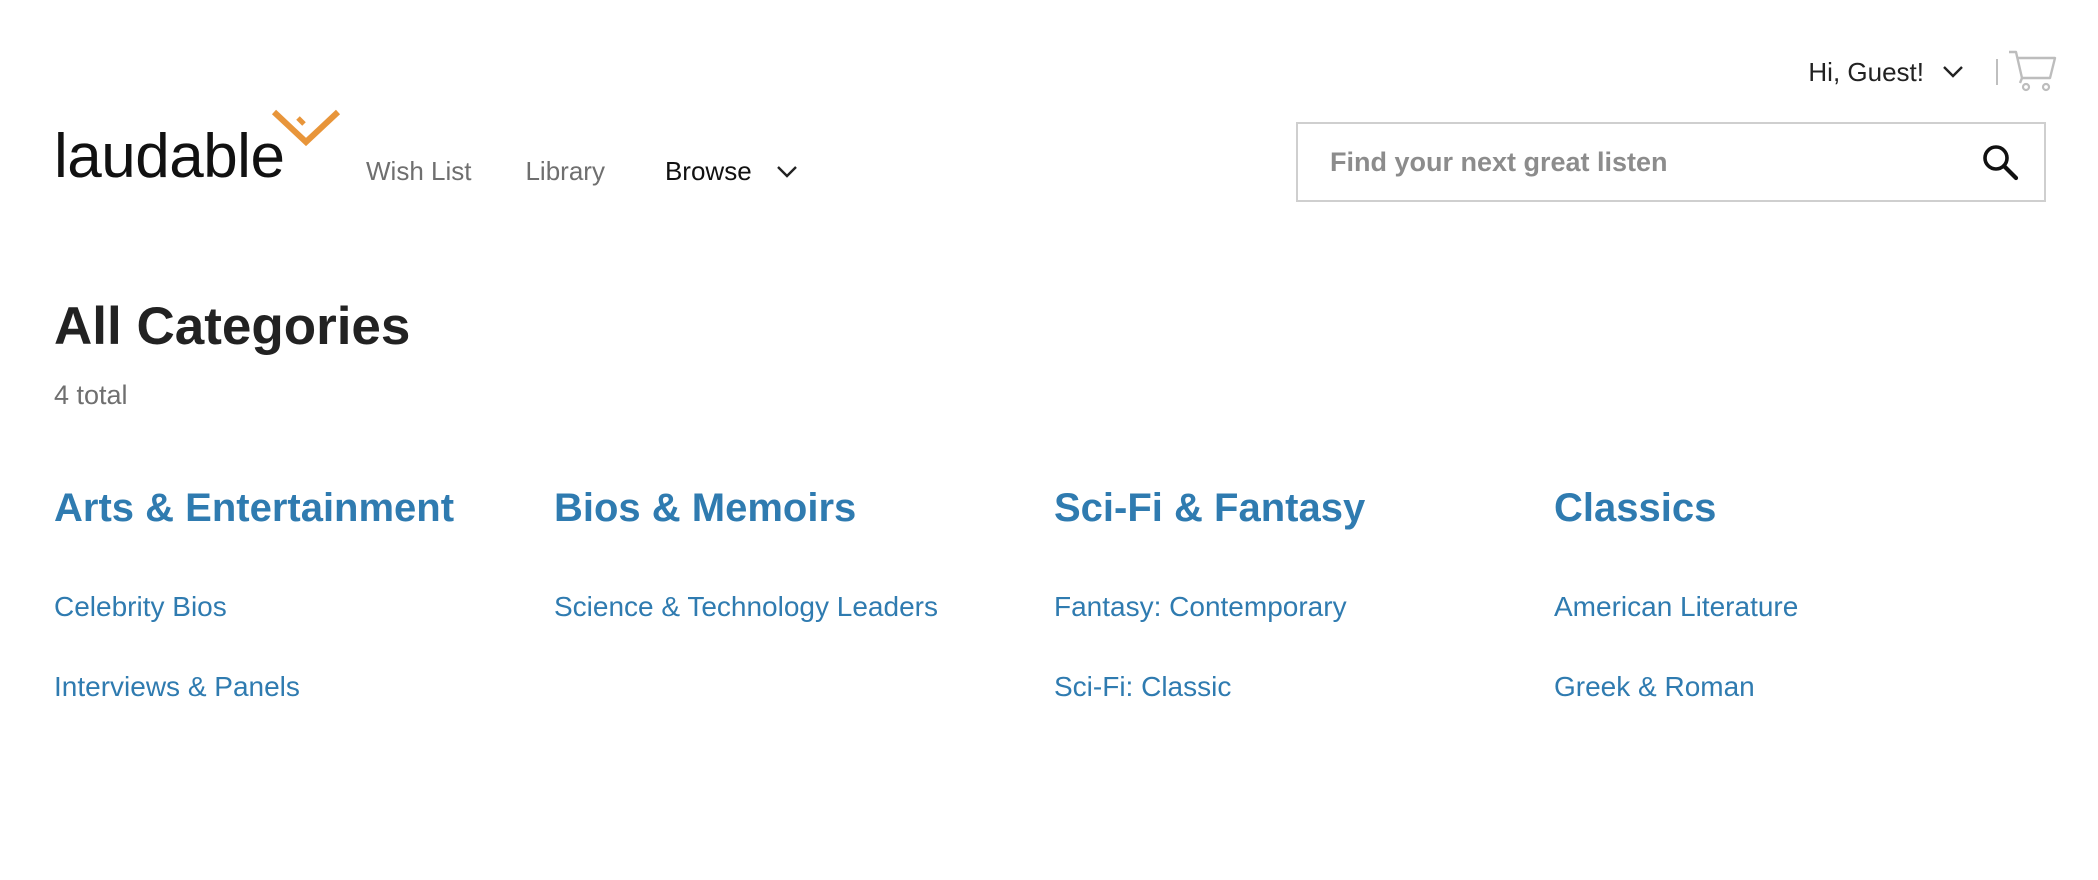  I want to click on category-heading: Classics, so click(1804, 508).